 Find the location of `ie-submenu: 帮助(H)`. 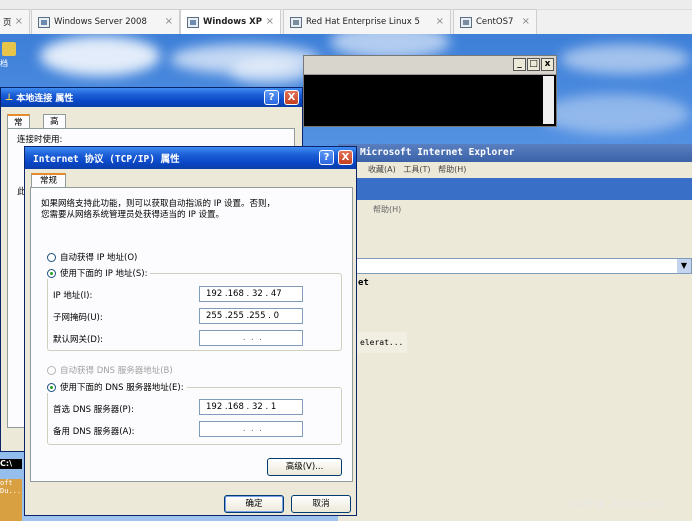

ie-submenu: 帮助(H) is located at coordinates (515, 210).